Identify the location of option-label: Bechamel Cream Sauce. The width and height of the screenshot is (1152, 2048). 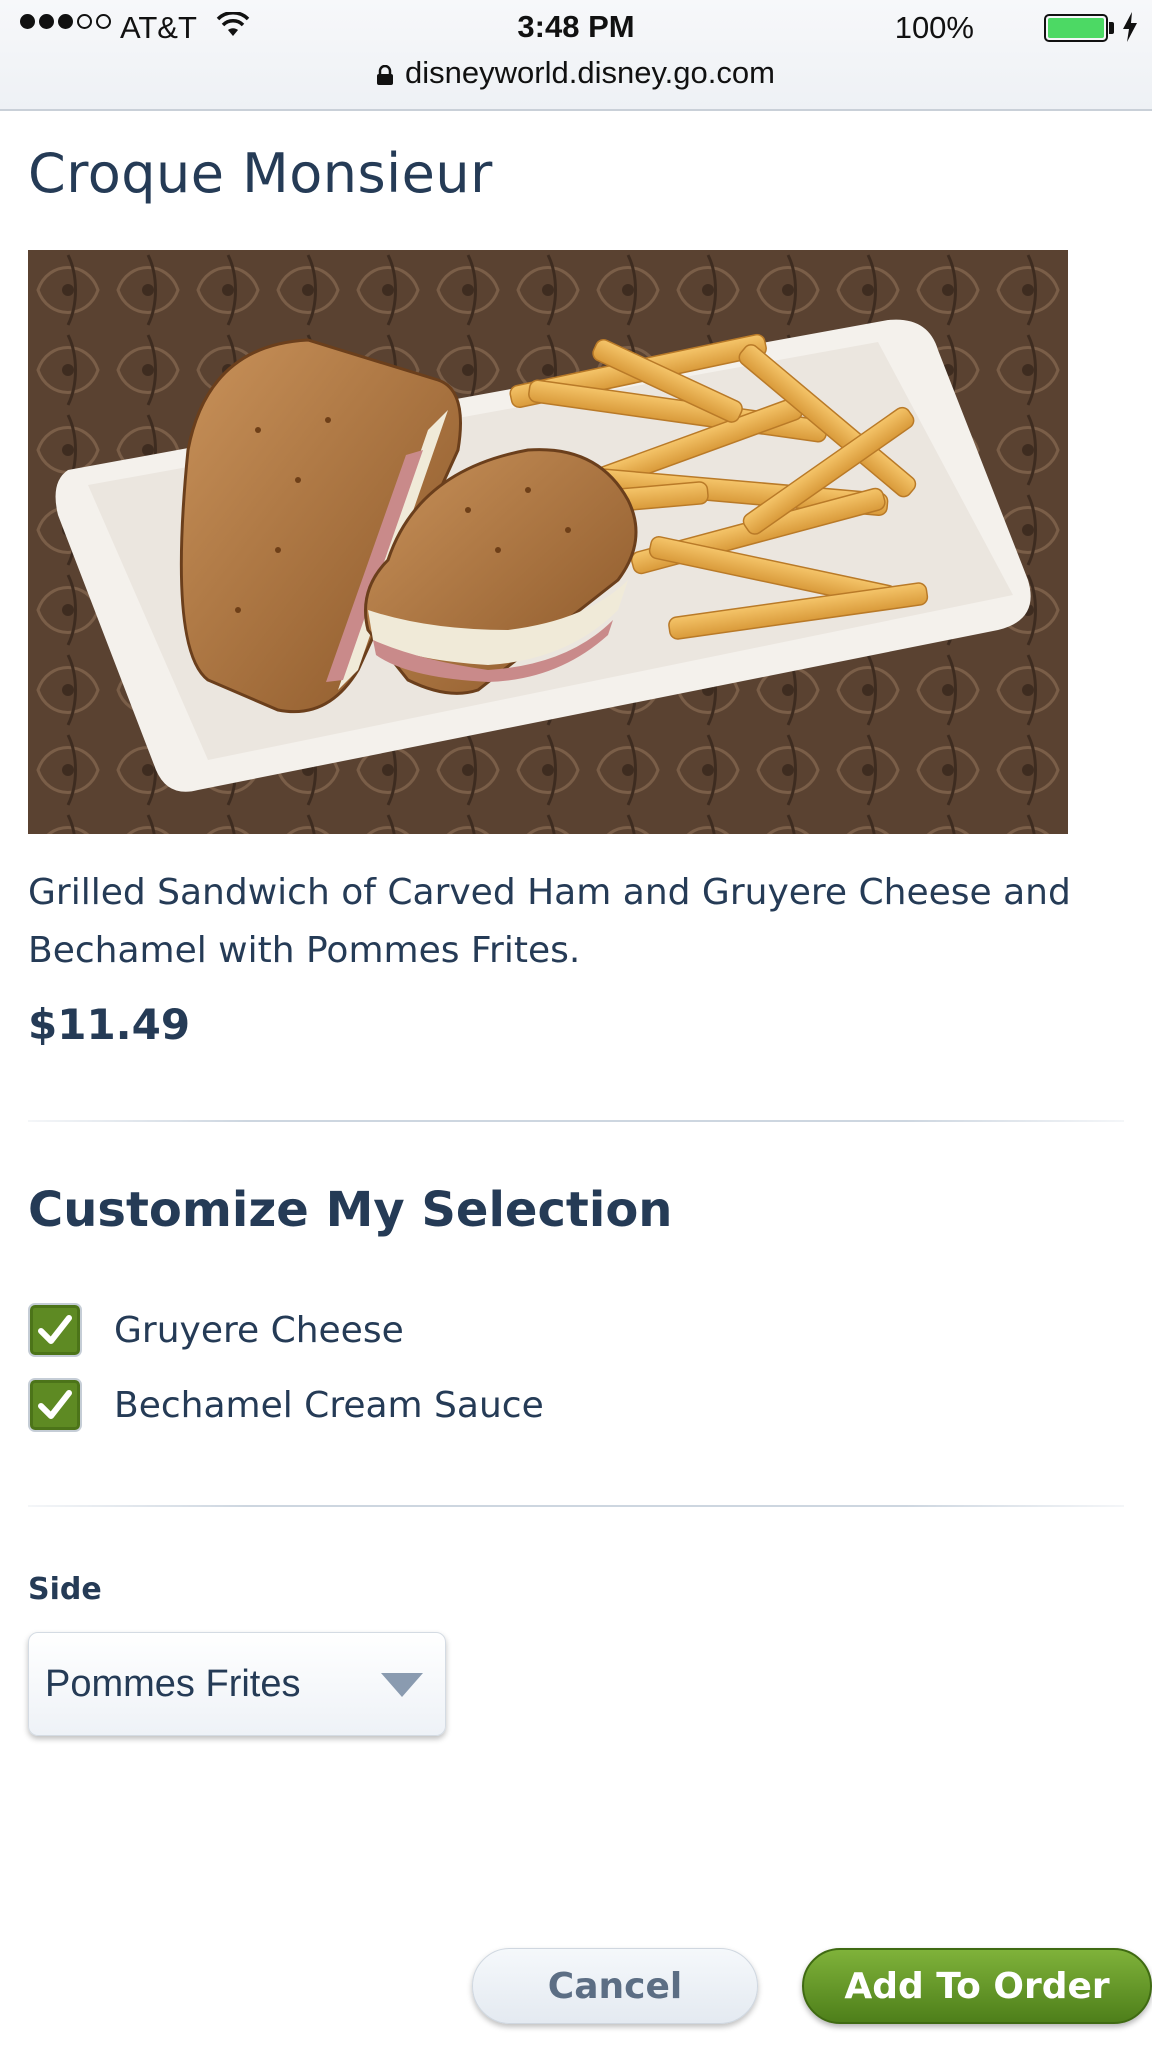
(329, 1405).